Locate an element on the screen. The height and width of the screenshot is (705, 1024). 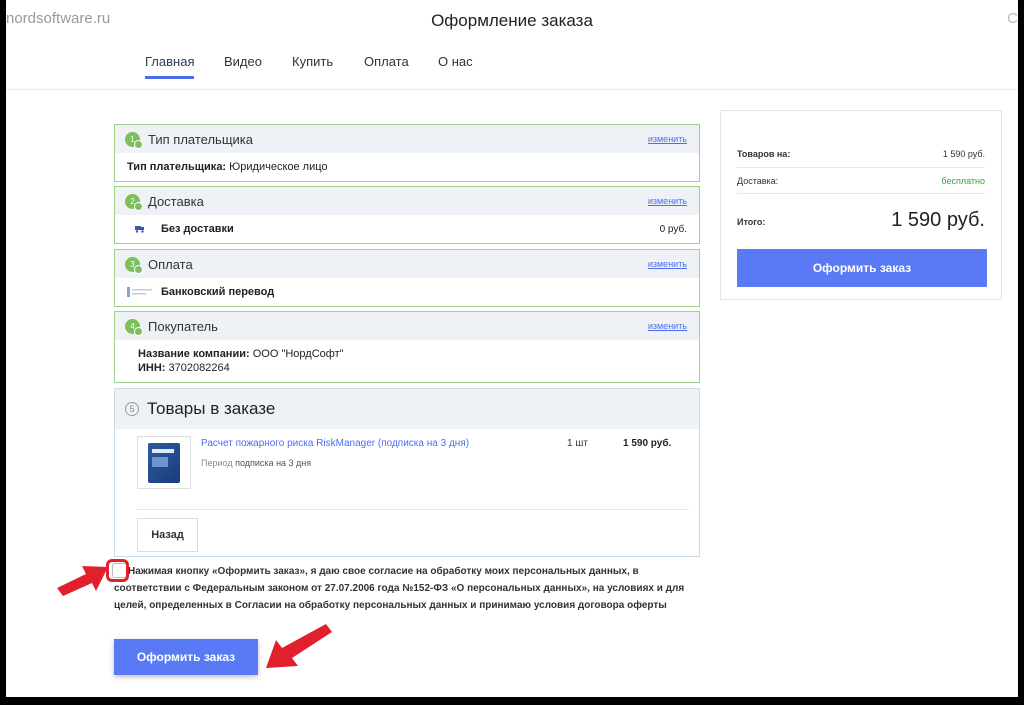
summary-total-row: Итого: 1 590 руб. is located at coordinates (861, 220).